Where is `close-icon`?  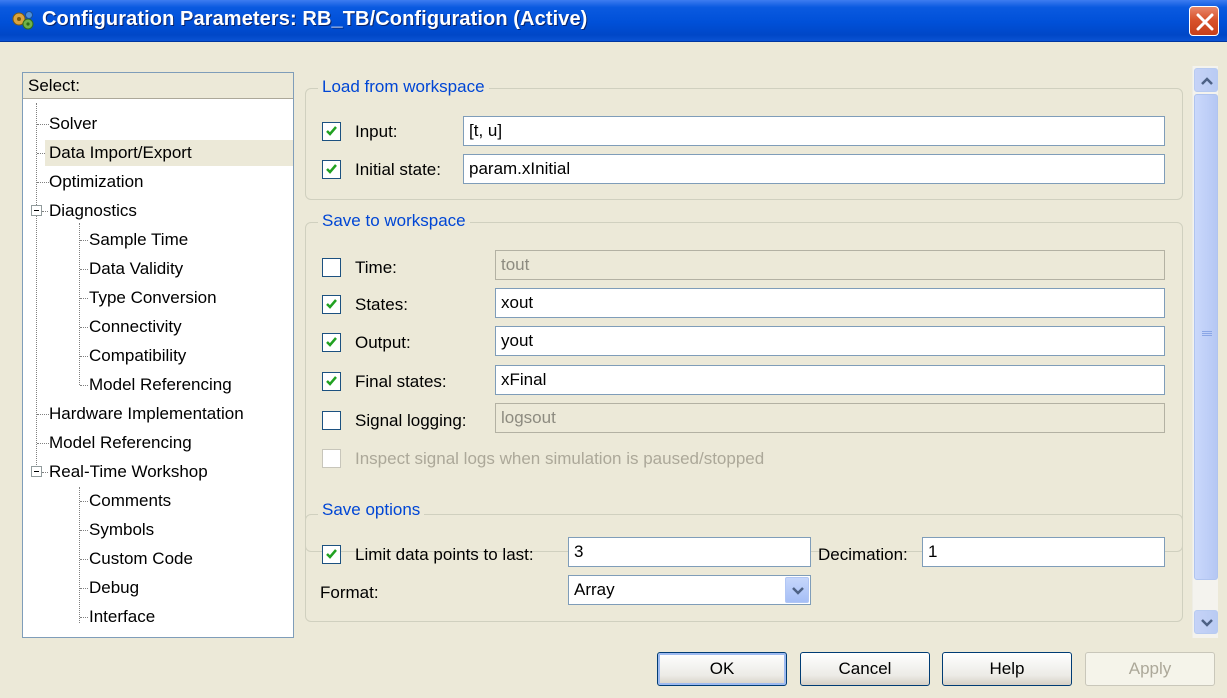 close-icon is located at coordinates (1205, 22).